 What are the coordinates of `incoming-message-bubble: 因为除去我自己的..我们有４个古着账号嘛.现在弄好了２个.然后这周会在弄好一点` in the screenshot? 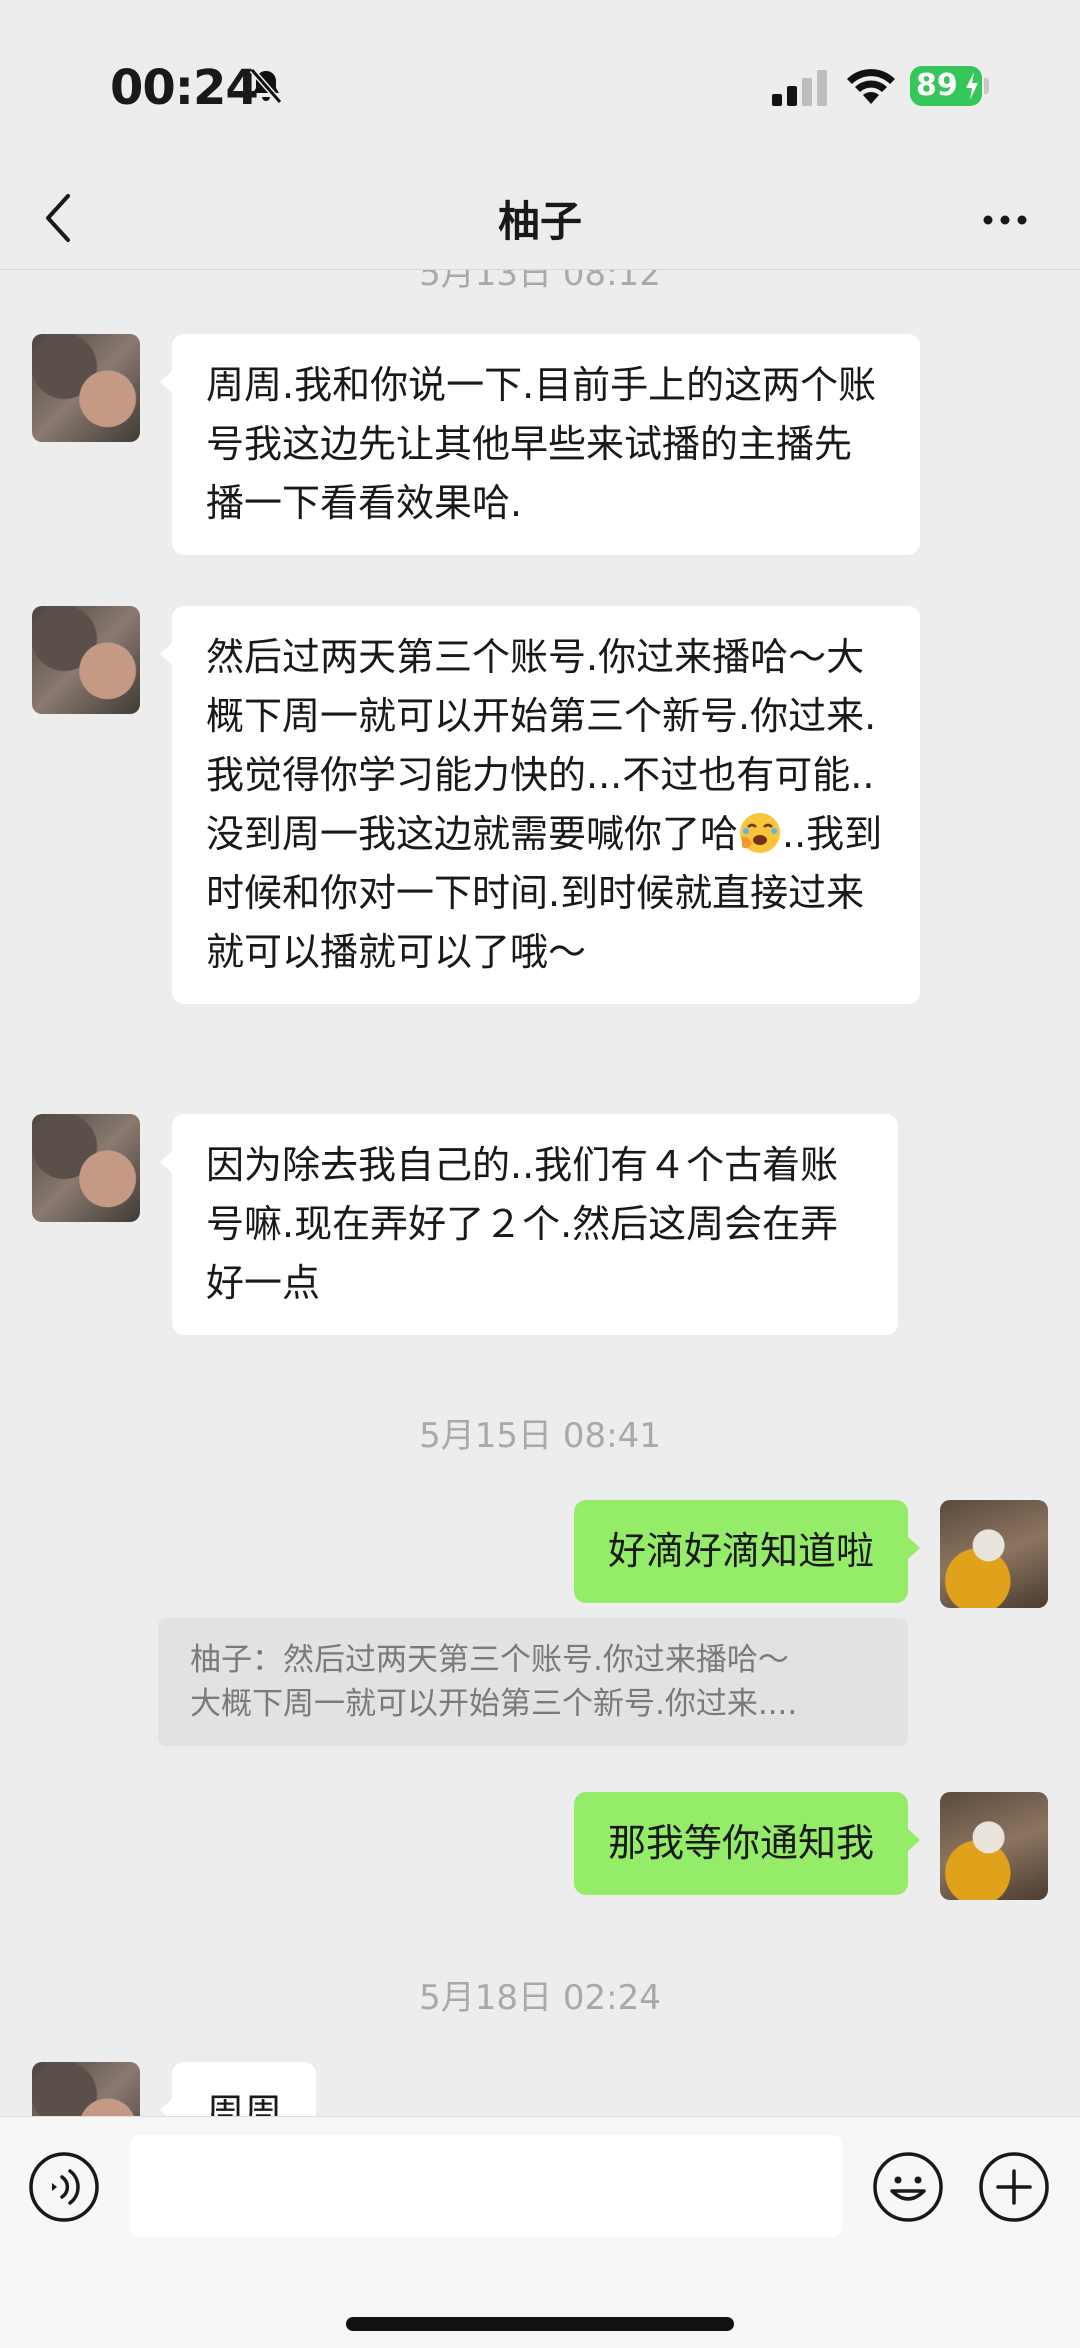 It's located at (529, 1224).